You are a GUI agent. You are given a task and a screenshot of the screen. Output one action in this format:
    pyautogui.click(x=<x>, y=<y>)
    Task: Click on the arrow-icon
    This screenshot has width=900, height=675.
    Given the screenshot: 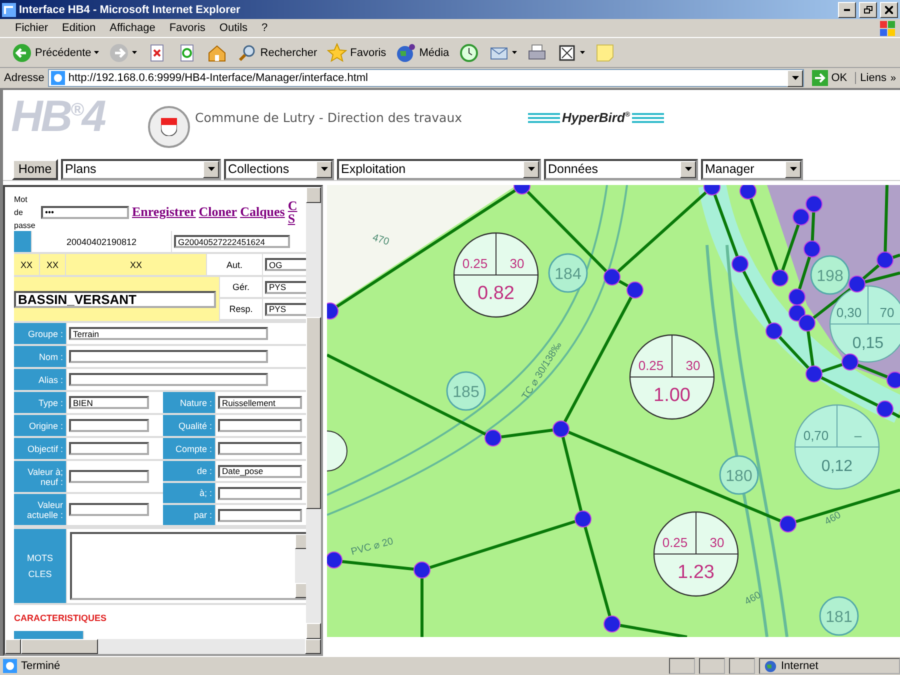 What is the action you would take?
    pyautogui.click(x=820, y=78)
    